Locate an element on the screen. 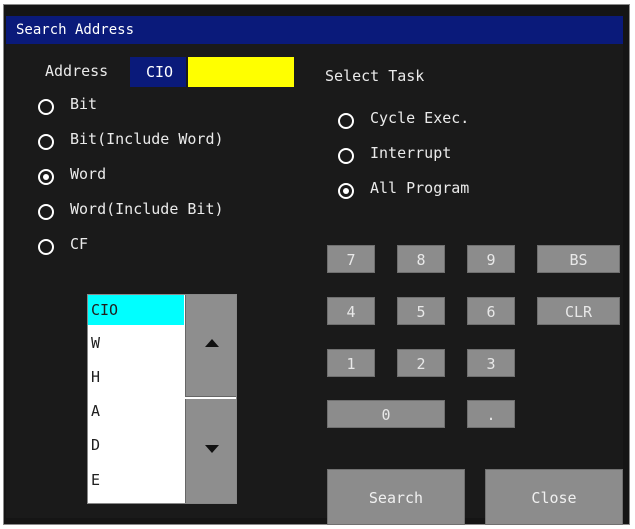 The height and width of the screenshot is (529, 635). key-2: 2 is located at coordinates (421, 363).